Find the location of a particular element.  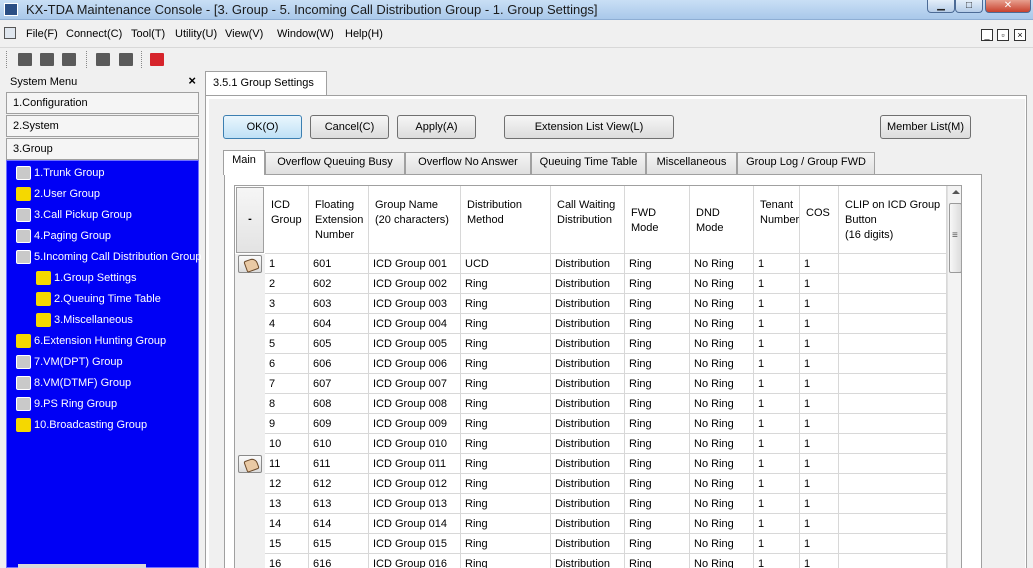

cell-icd-group: 3 is located at coordinates (287, 304).